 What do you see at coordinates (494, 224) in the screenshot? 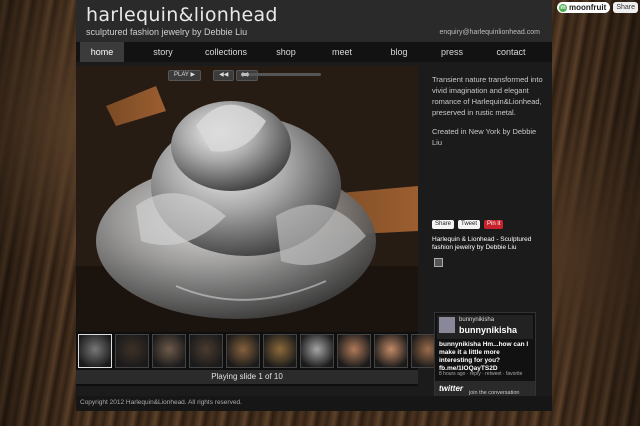
I see `pinterest-button: Pin it` at bounding box center [494, 224].